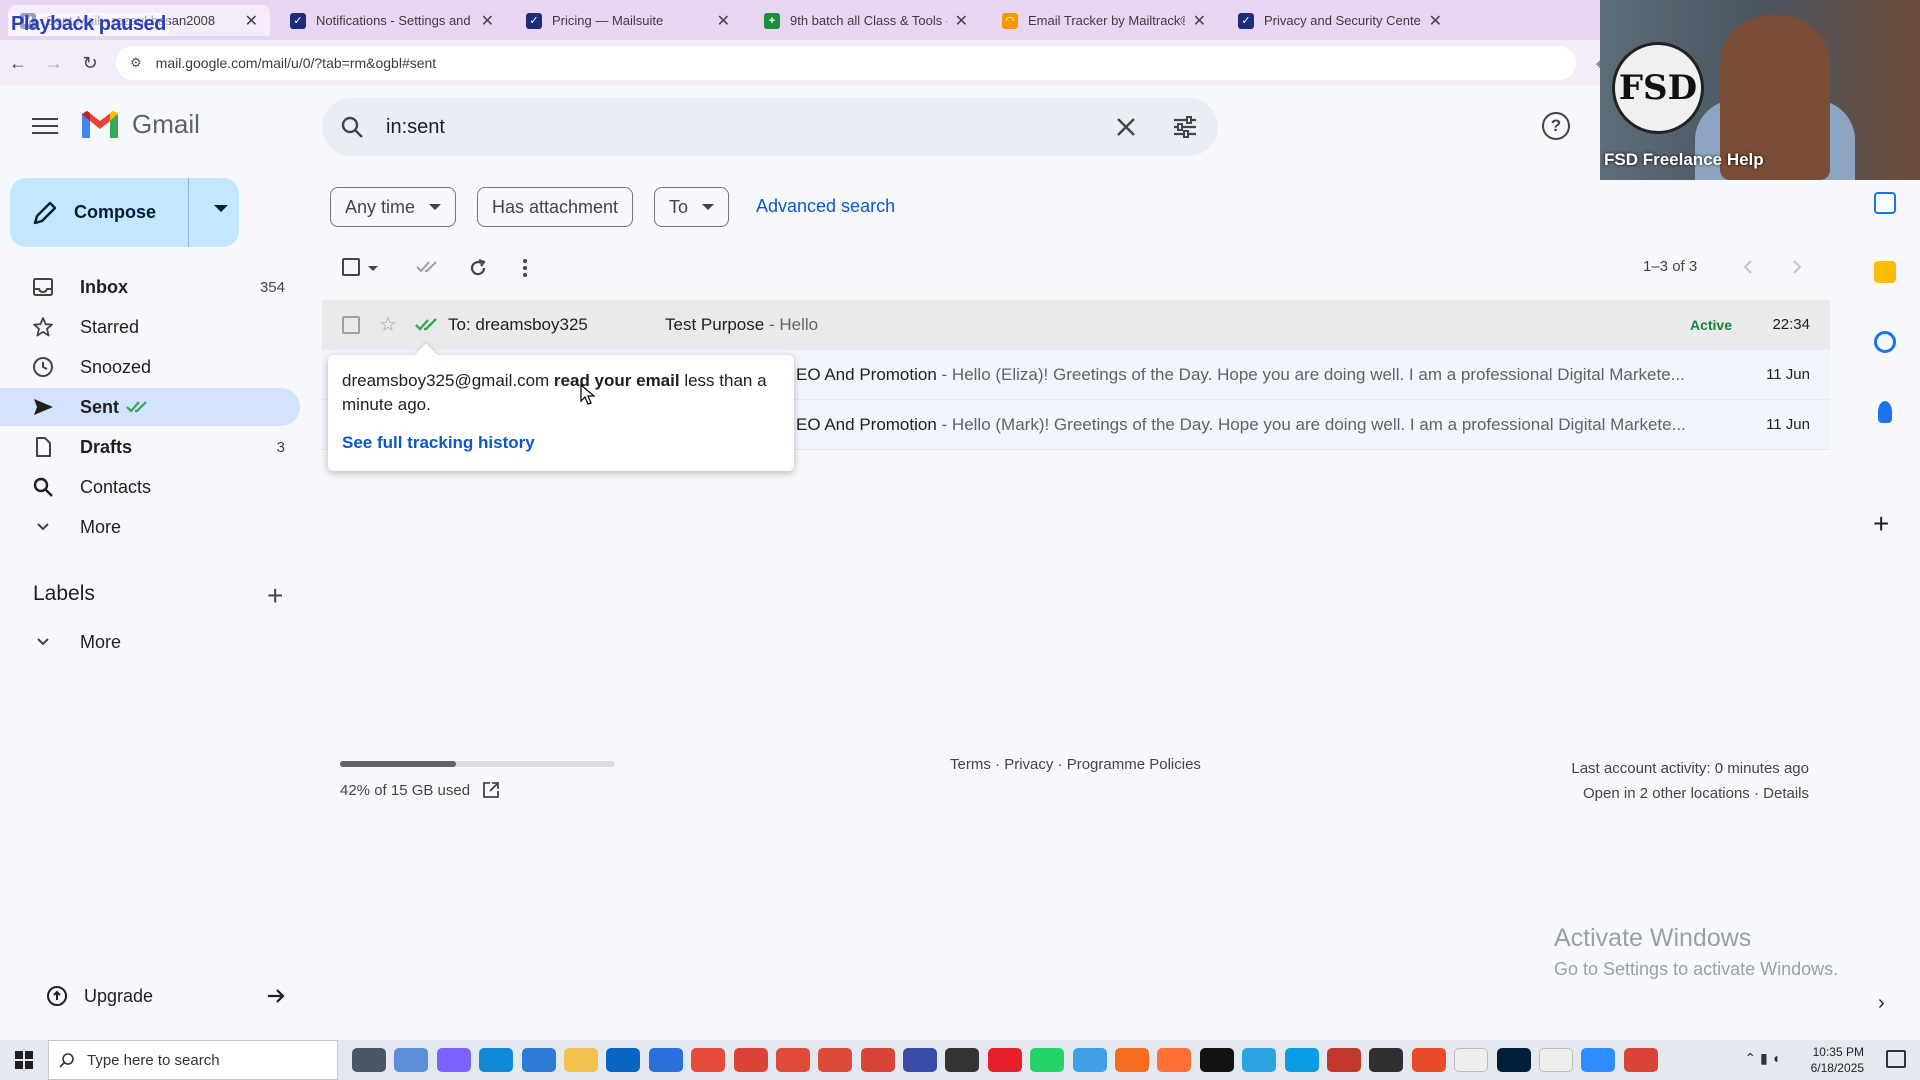 The width and height of the screenshot is (1920, 1080). Describe the element at coordinates (150, 367) in the screenshot. I see `sidebar-item-snoozed: Snoozed` at that location.